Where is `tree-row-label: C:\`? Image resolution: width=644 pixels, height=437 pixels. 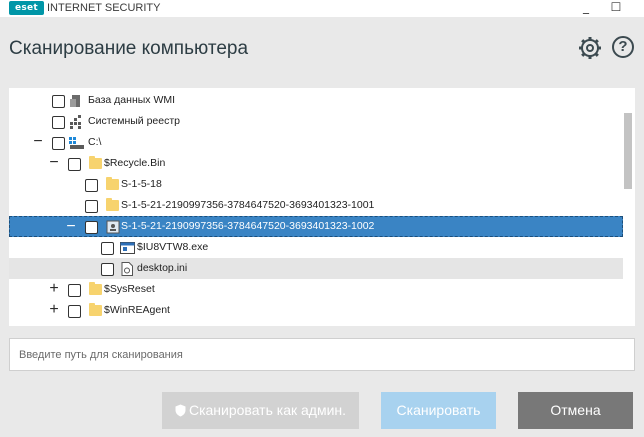
tree-row-label: C:\ is located at coordinates (95, 142).